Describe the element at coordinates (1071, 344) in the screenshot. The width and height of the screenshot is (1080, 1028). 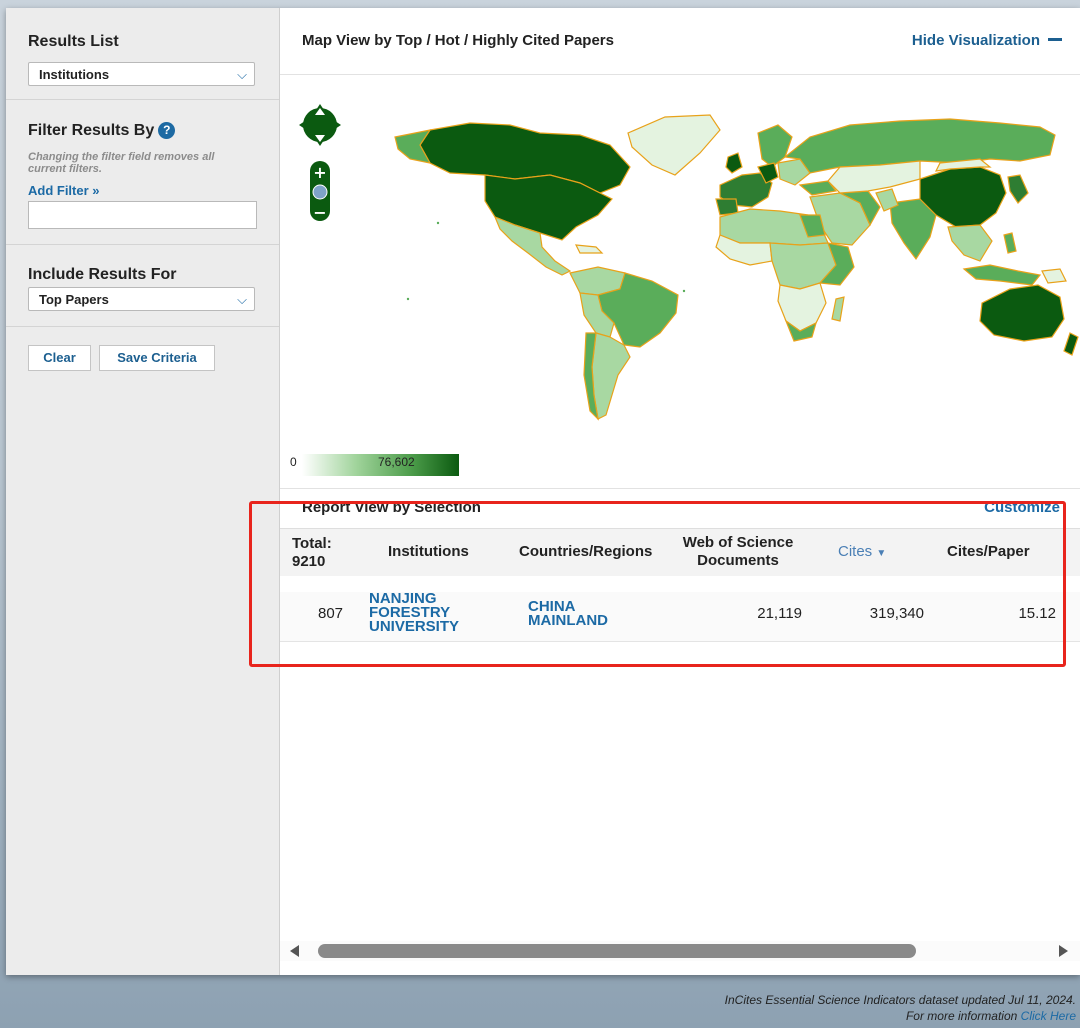
I see `new-zealand-region` at that location.